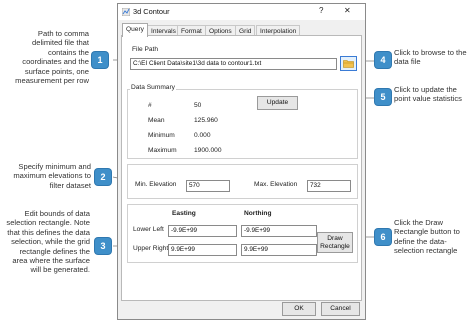 This screenshot has width=474, height=324. Describe the element at coordinates (100, 60) in the screenshot. I see `callout-1-badge: 1` at that location.